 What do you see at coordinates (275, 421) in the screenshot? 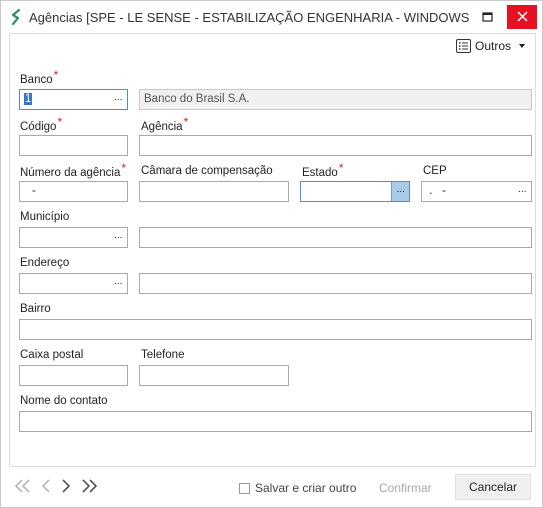
I see `nome-contato-input` at bounding box center [275, 421].